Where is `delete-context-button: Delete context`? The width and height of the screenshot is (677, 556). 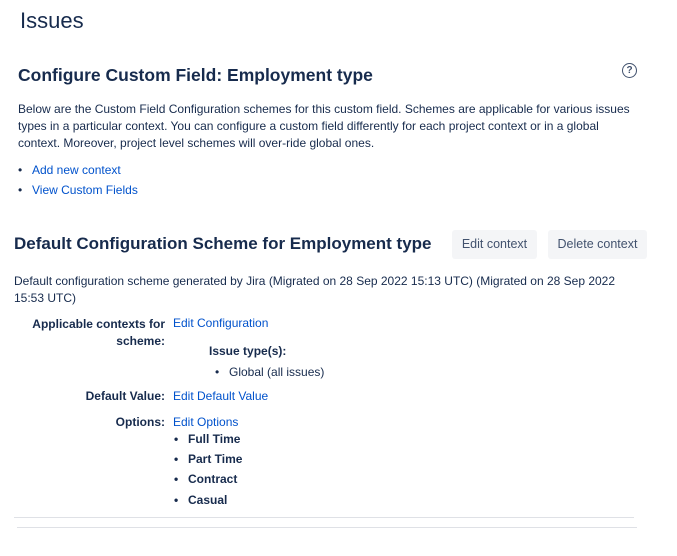 delete-context-button: Delete context is located at coordinates (597, 244).